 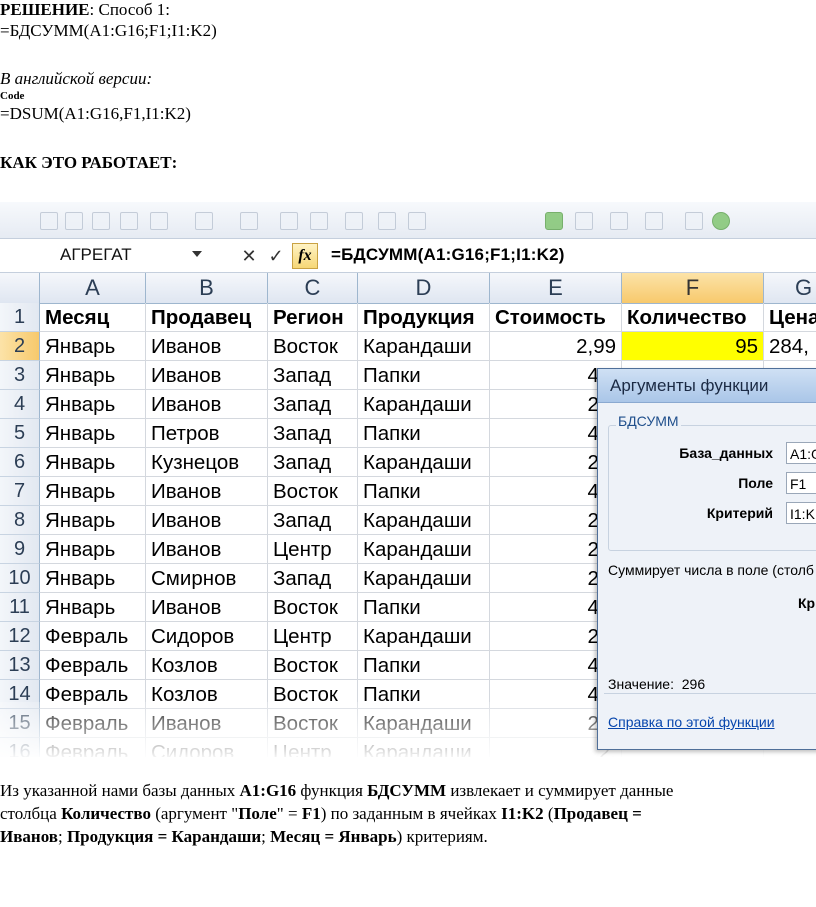 I want to click on row-header: 12, so click(x=20, y=636).